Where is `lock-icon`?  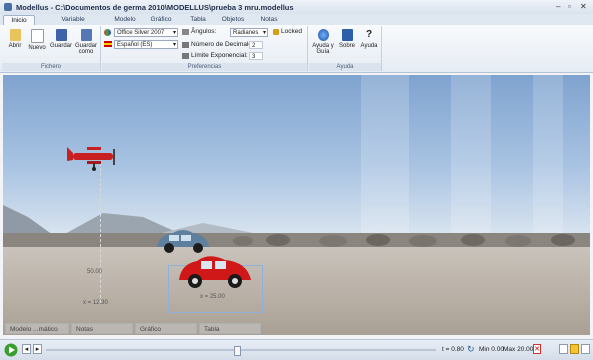 lock-icon is located at coordinates (276, 32).